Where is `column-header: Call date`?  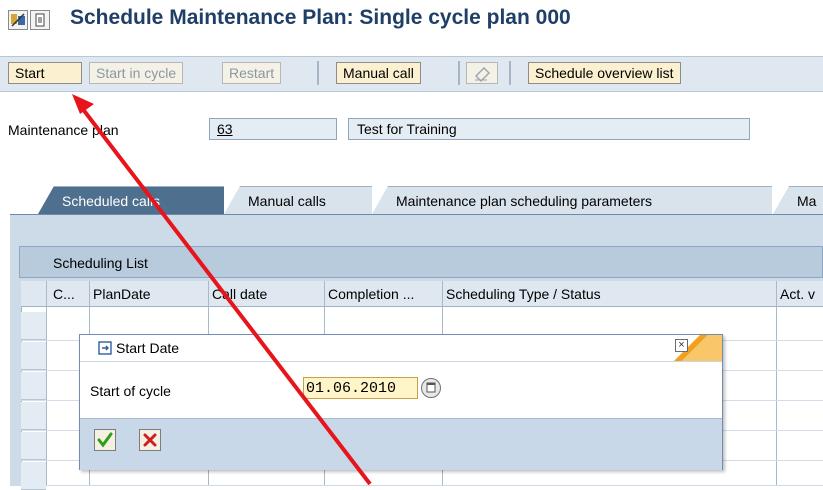
column-header: Call date is located at coordinates (239, 294).